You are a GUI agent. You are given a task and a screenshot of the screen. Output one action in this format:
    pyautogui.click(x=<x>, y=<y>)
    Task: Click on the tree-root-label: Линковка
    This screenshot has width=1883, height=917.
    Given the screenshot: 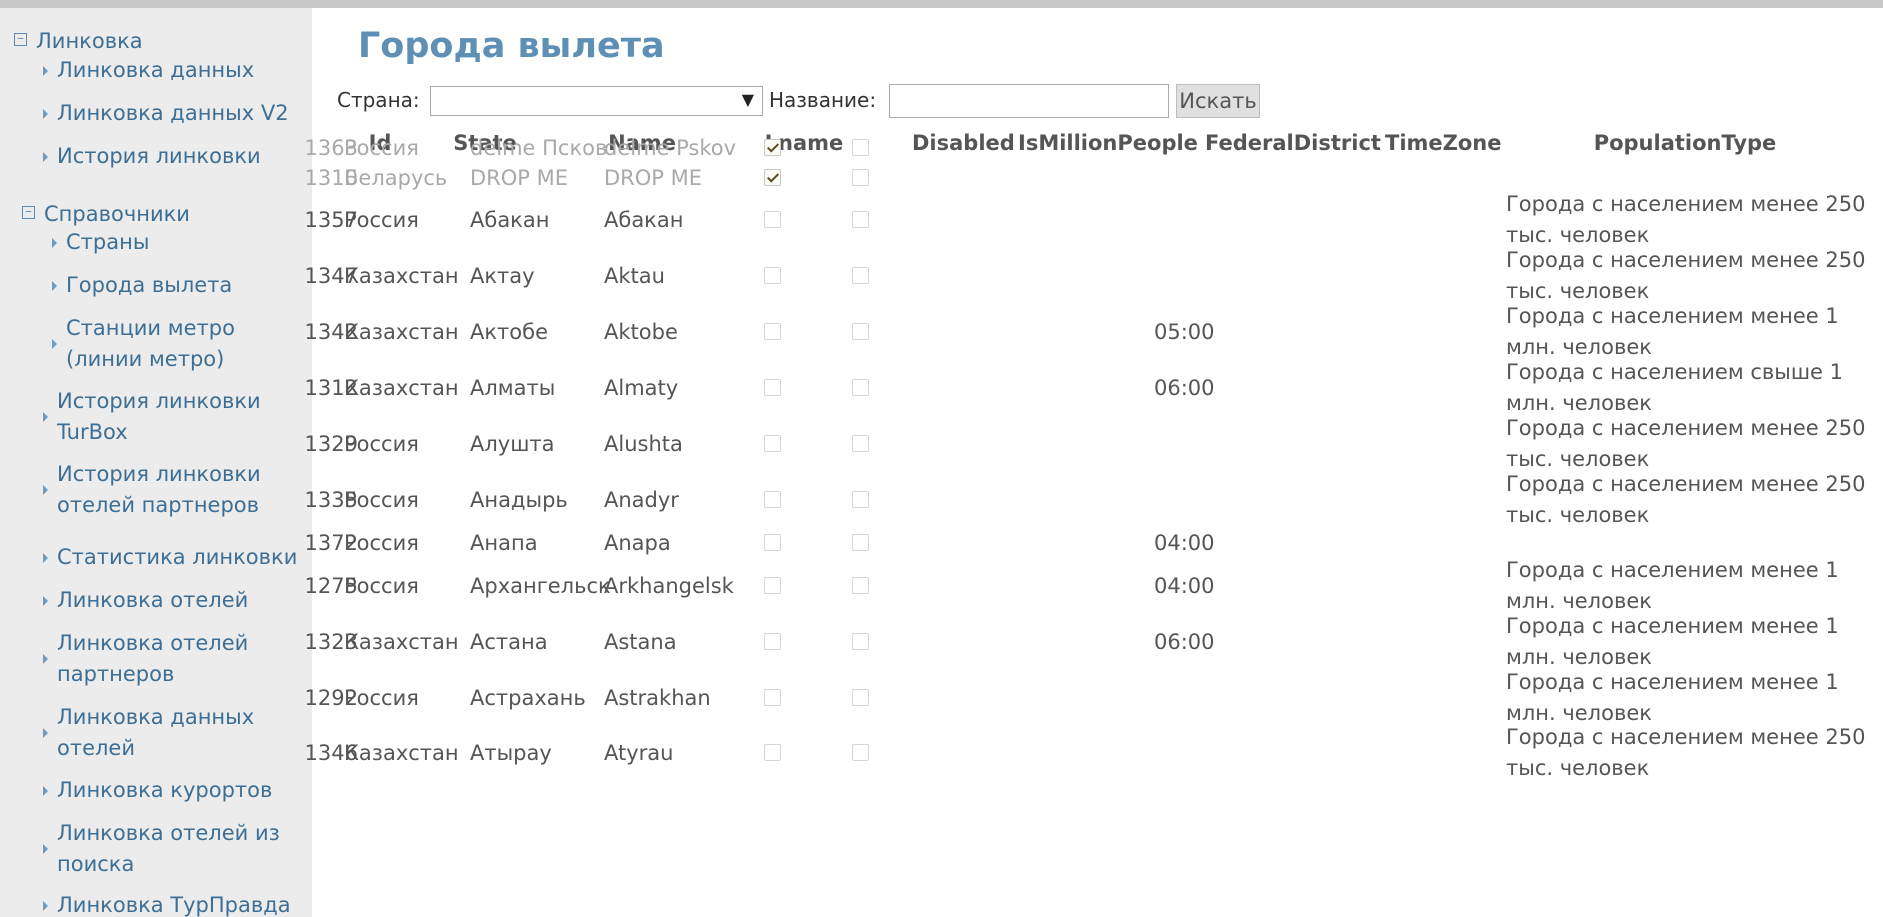 What is the action you would take?
    pyautogui.click(x=89, y=41)
    